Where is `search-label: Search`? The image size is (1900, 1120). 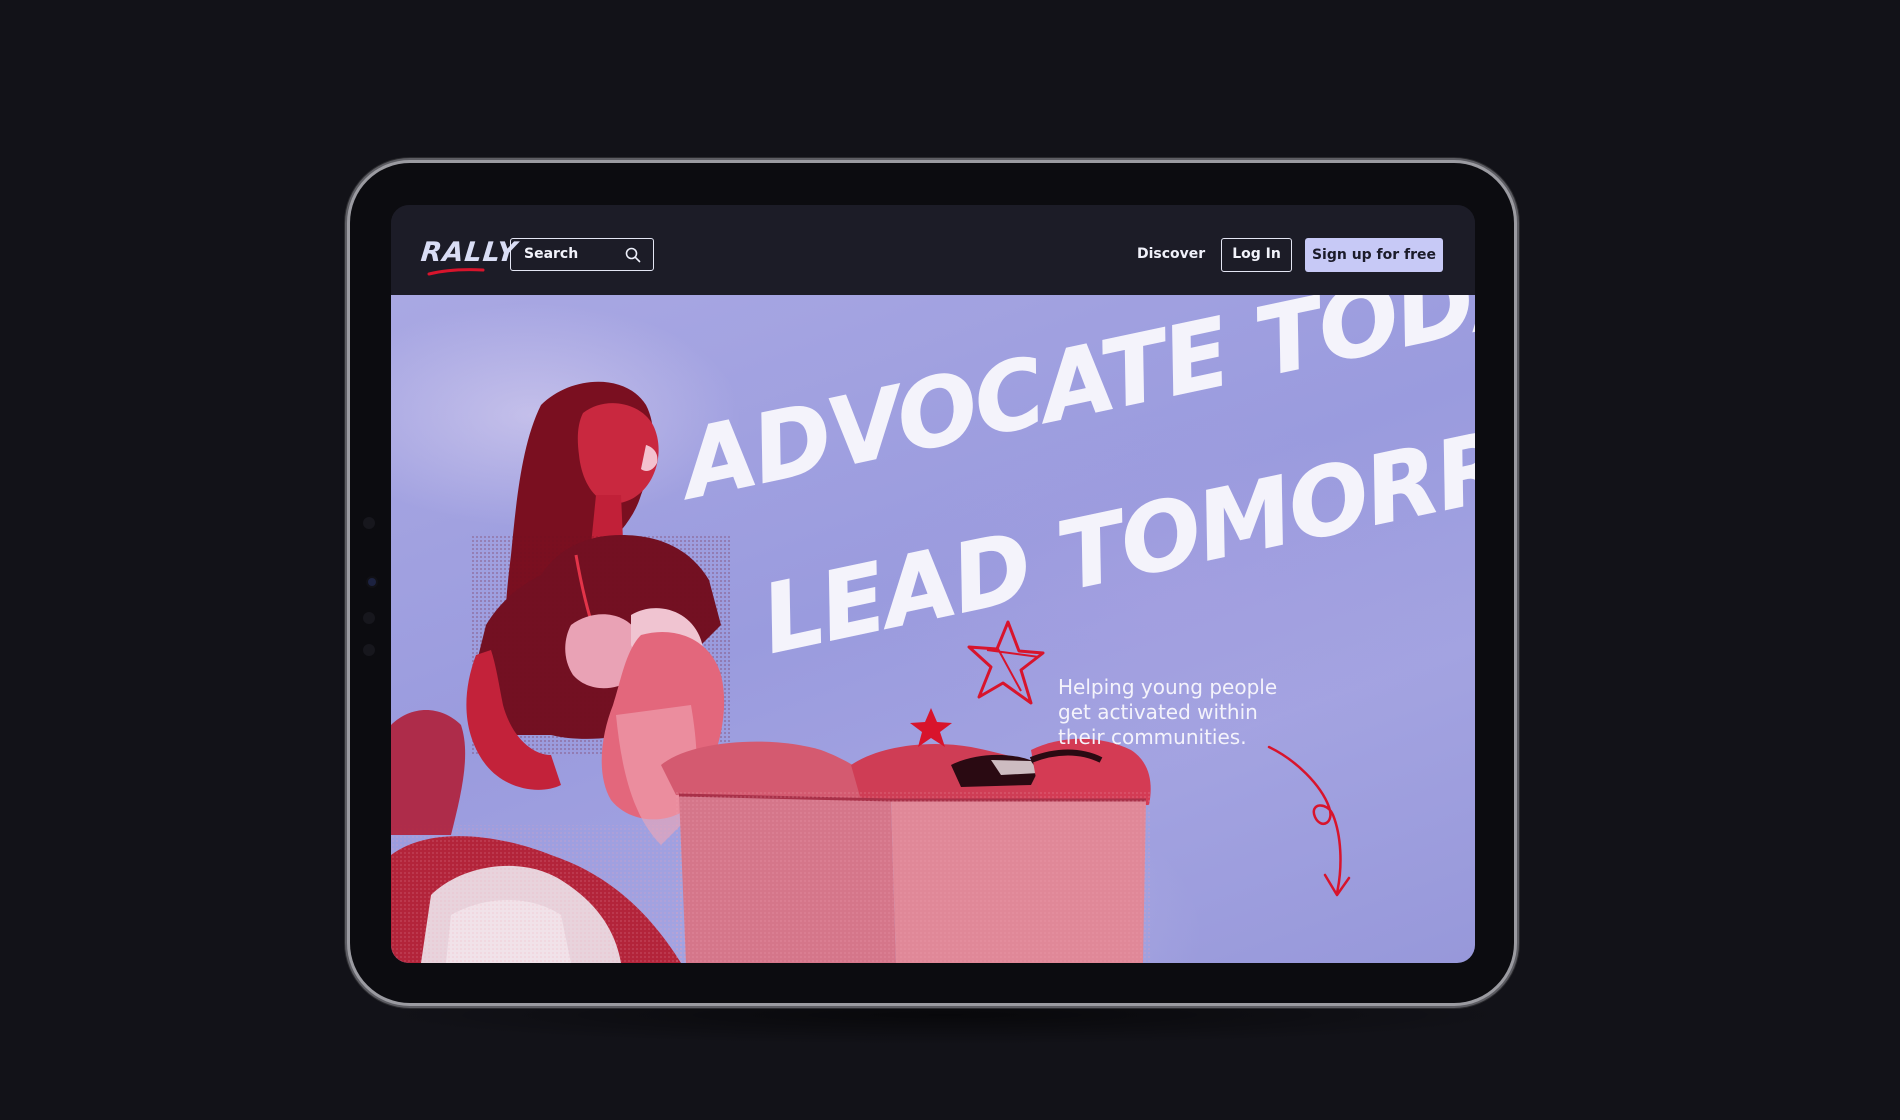 search-label: Search is located at coordinates (551, 254).